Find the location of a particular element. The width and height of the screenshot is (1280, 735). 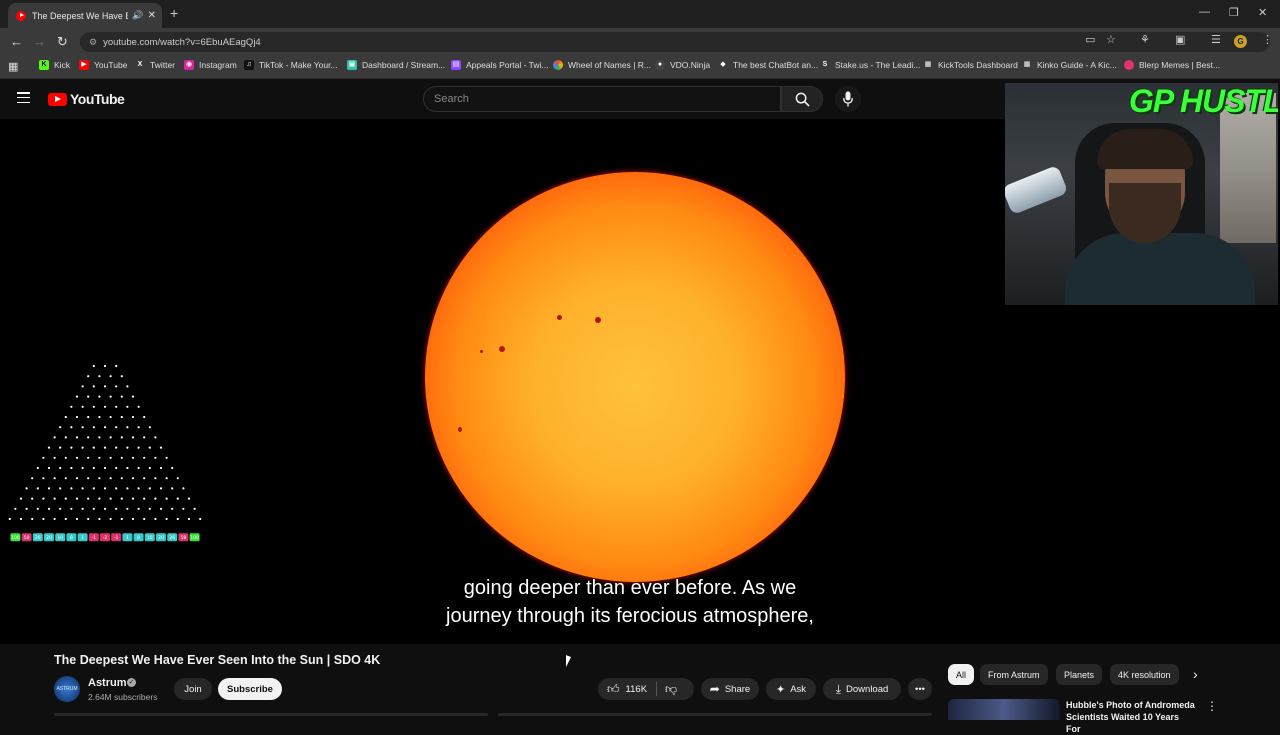

voice-search-button is located at coordinates (848, 99).